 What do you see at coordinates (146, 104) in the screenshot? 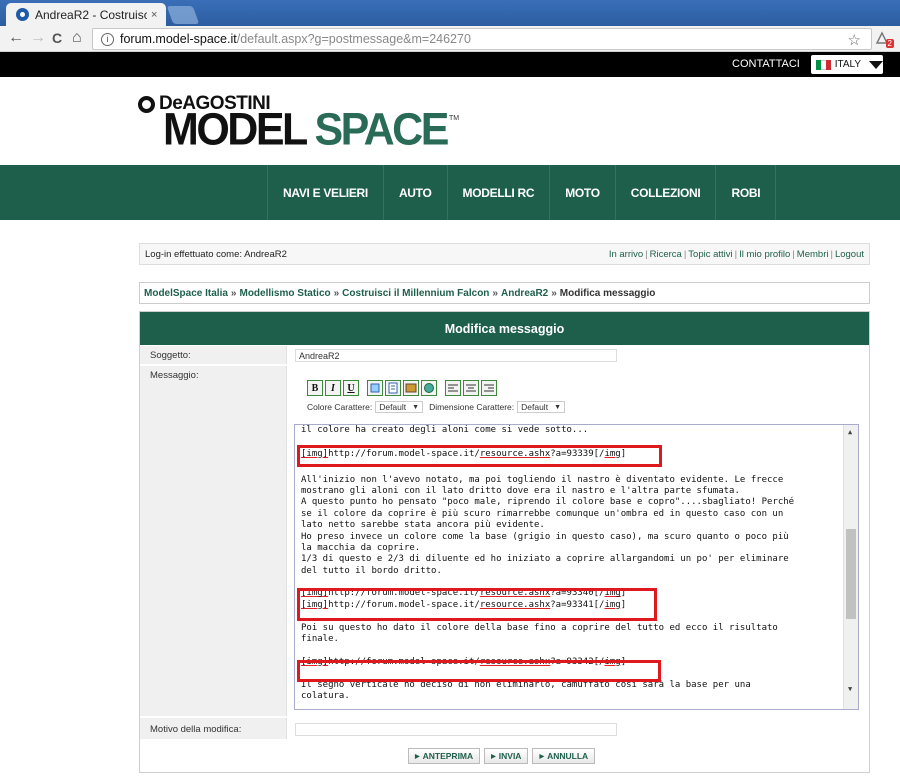
I see `deagostini-mark-icon` at bounding box center [146, 104].